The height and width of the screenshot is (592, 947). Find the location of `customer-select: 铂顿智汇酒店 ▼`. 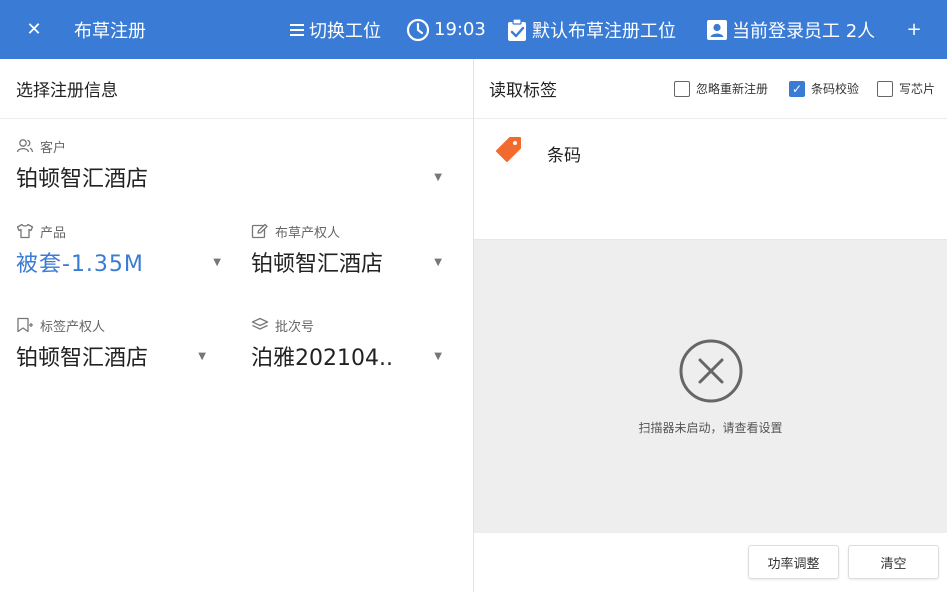

customer-select: 铂顿智汇酒店 ▼ is located at coordinates (229, 177).